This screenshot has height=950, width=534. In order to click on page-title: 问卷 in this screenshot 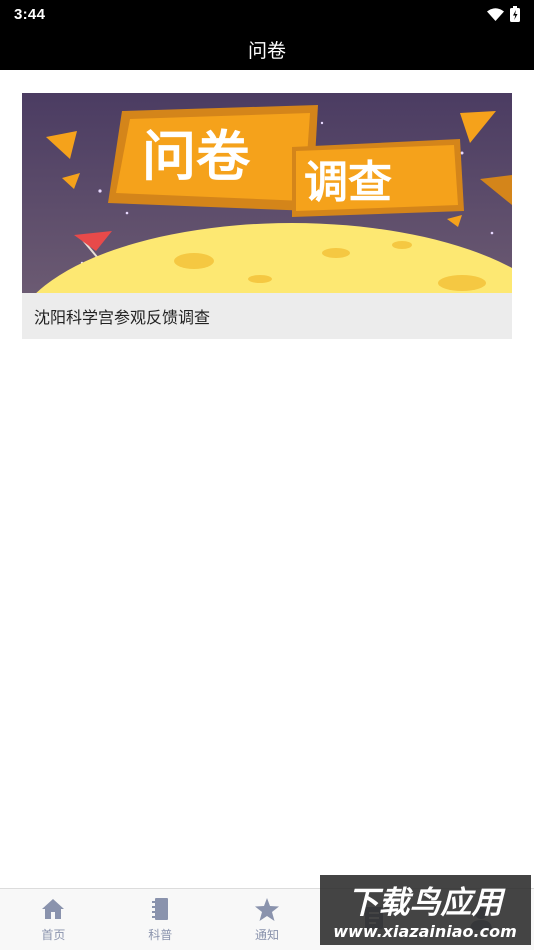, I will do `click(266, 50)`.